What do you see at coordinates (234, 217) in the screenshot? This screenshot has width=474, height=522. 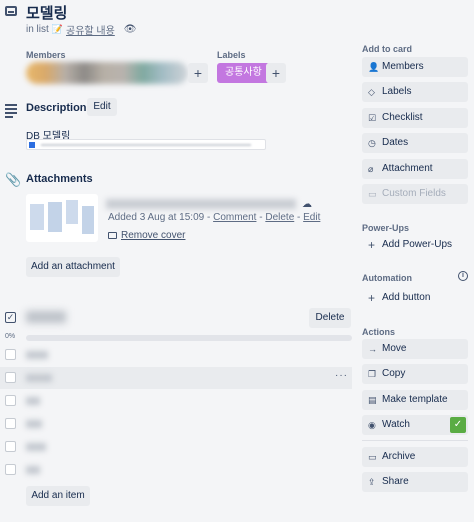 I see `attachment-comment-link: Comment` at bounding box center [234, 217].